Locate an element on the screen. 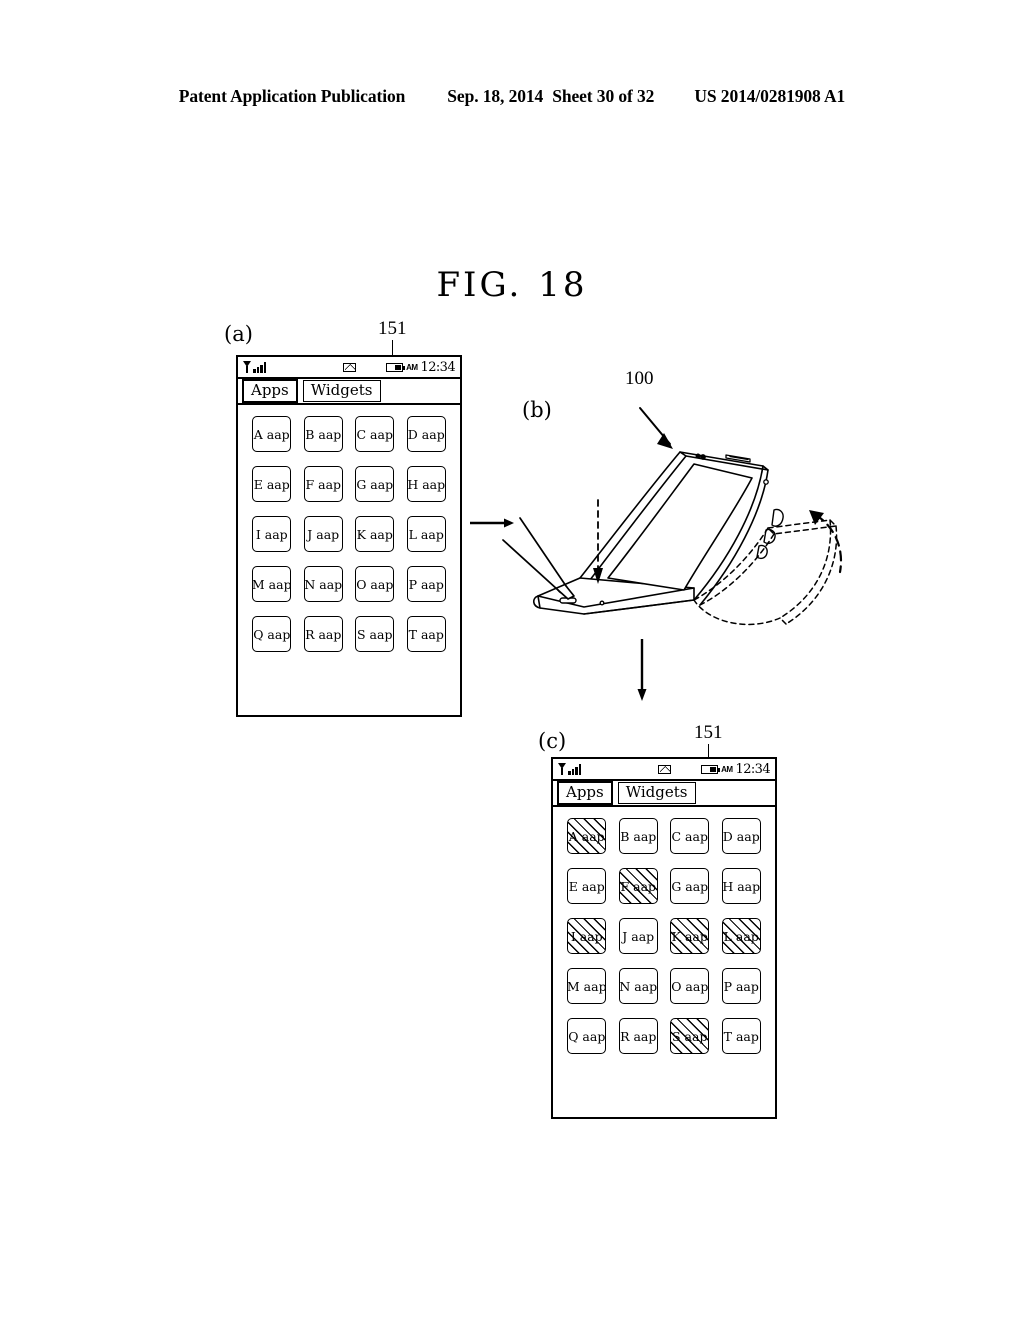 The height and width of the screenshot is (1320, 1024). figure-title: FIG. 18 is located at coordinates (512, 285).